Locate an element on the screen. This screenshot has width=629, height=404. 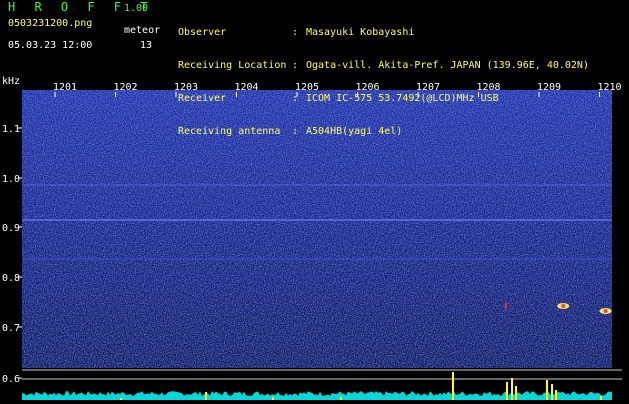
time-tick-label: 1202 is located at coordinates (125, 87).